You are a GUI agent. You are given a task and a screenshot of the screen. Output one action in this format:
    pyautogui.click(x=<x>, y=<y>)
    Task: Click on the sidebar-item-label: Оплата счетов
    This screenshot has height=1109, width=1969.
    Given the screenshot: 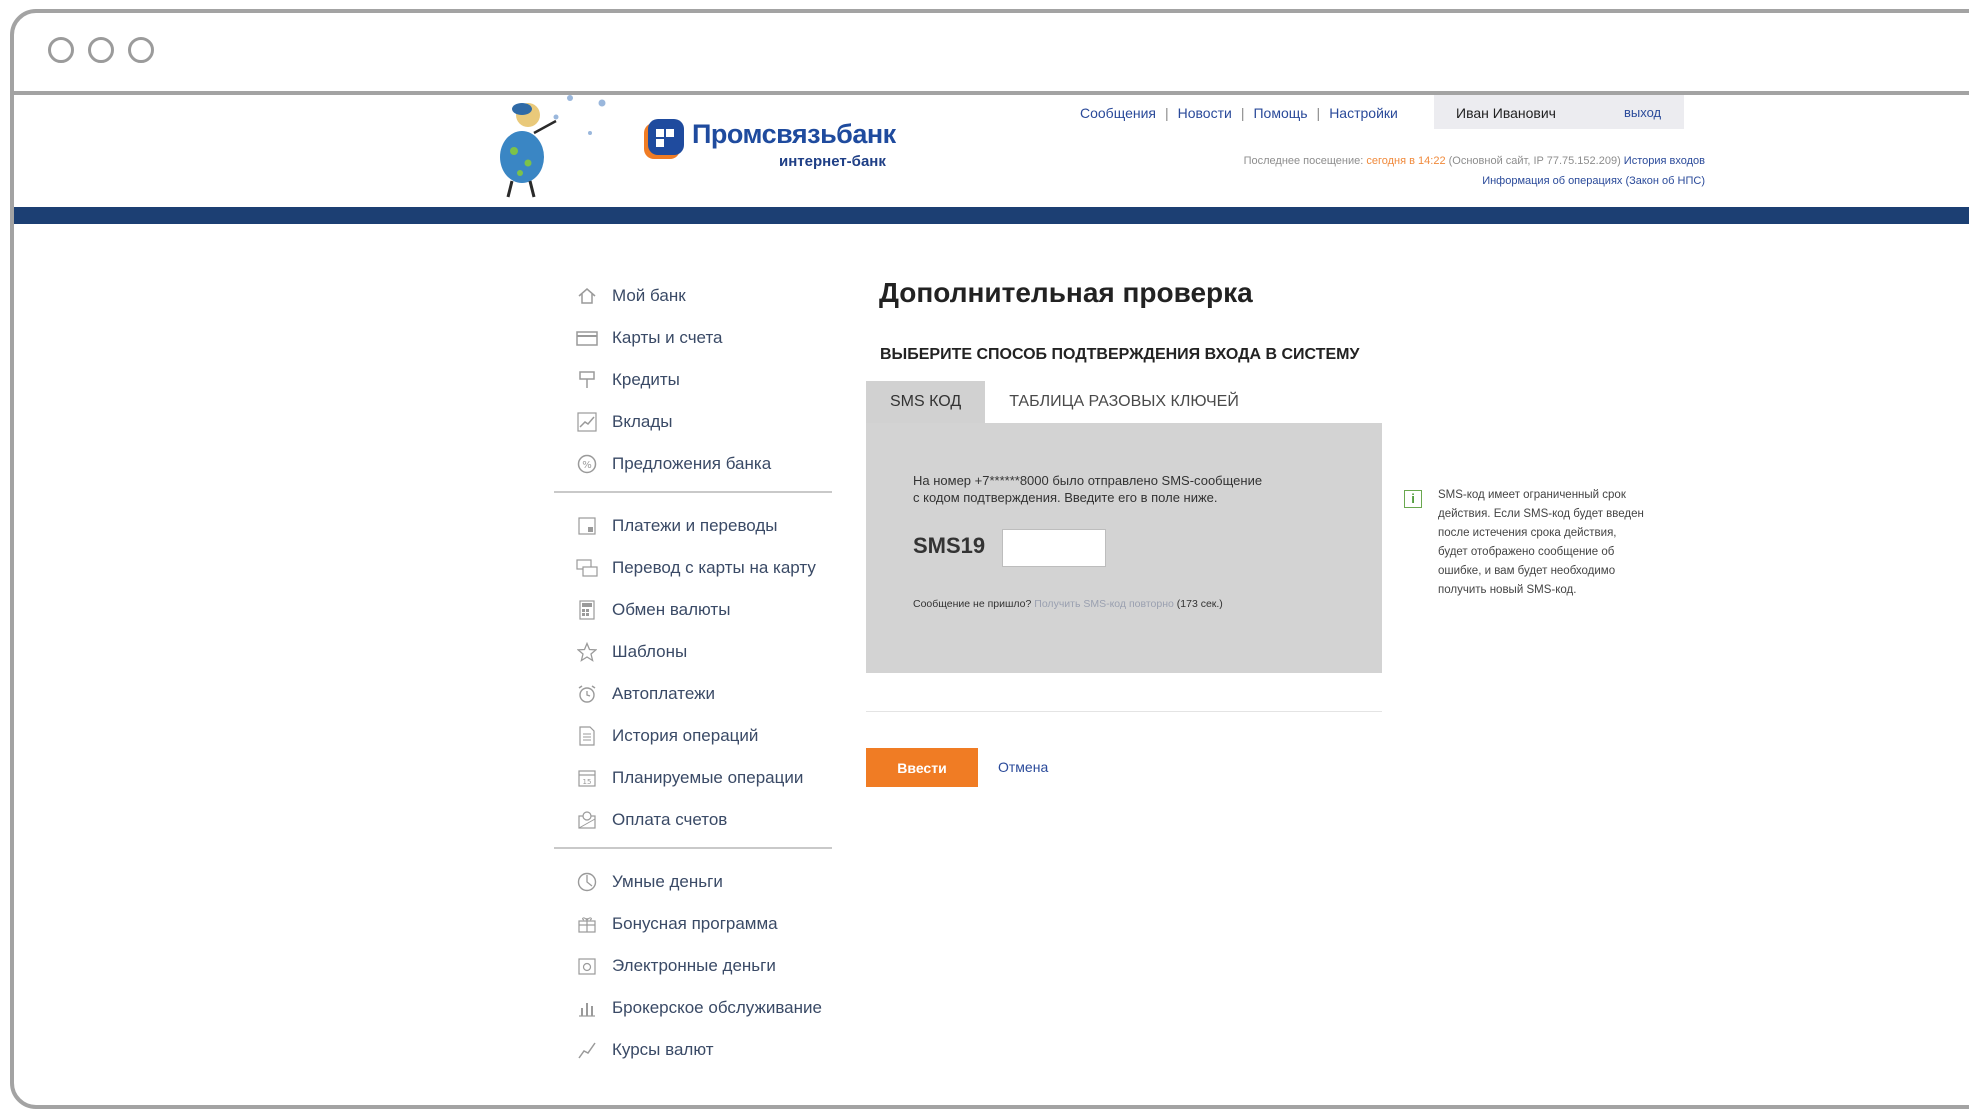 What is the action you would take?
    pyautogui.click(x=670, y=819)
    